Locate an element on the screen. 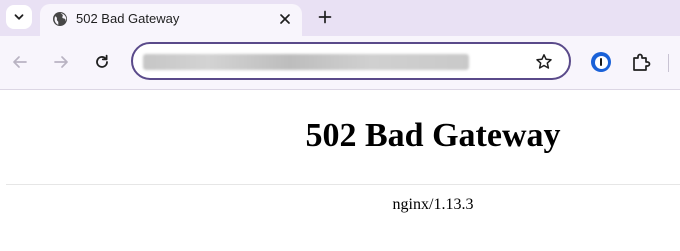 Image resolution: width=680 pixels, height=251 pixels. plus-icon is located at coordinates (325, 17).